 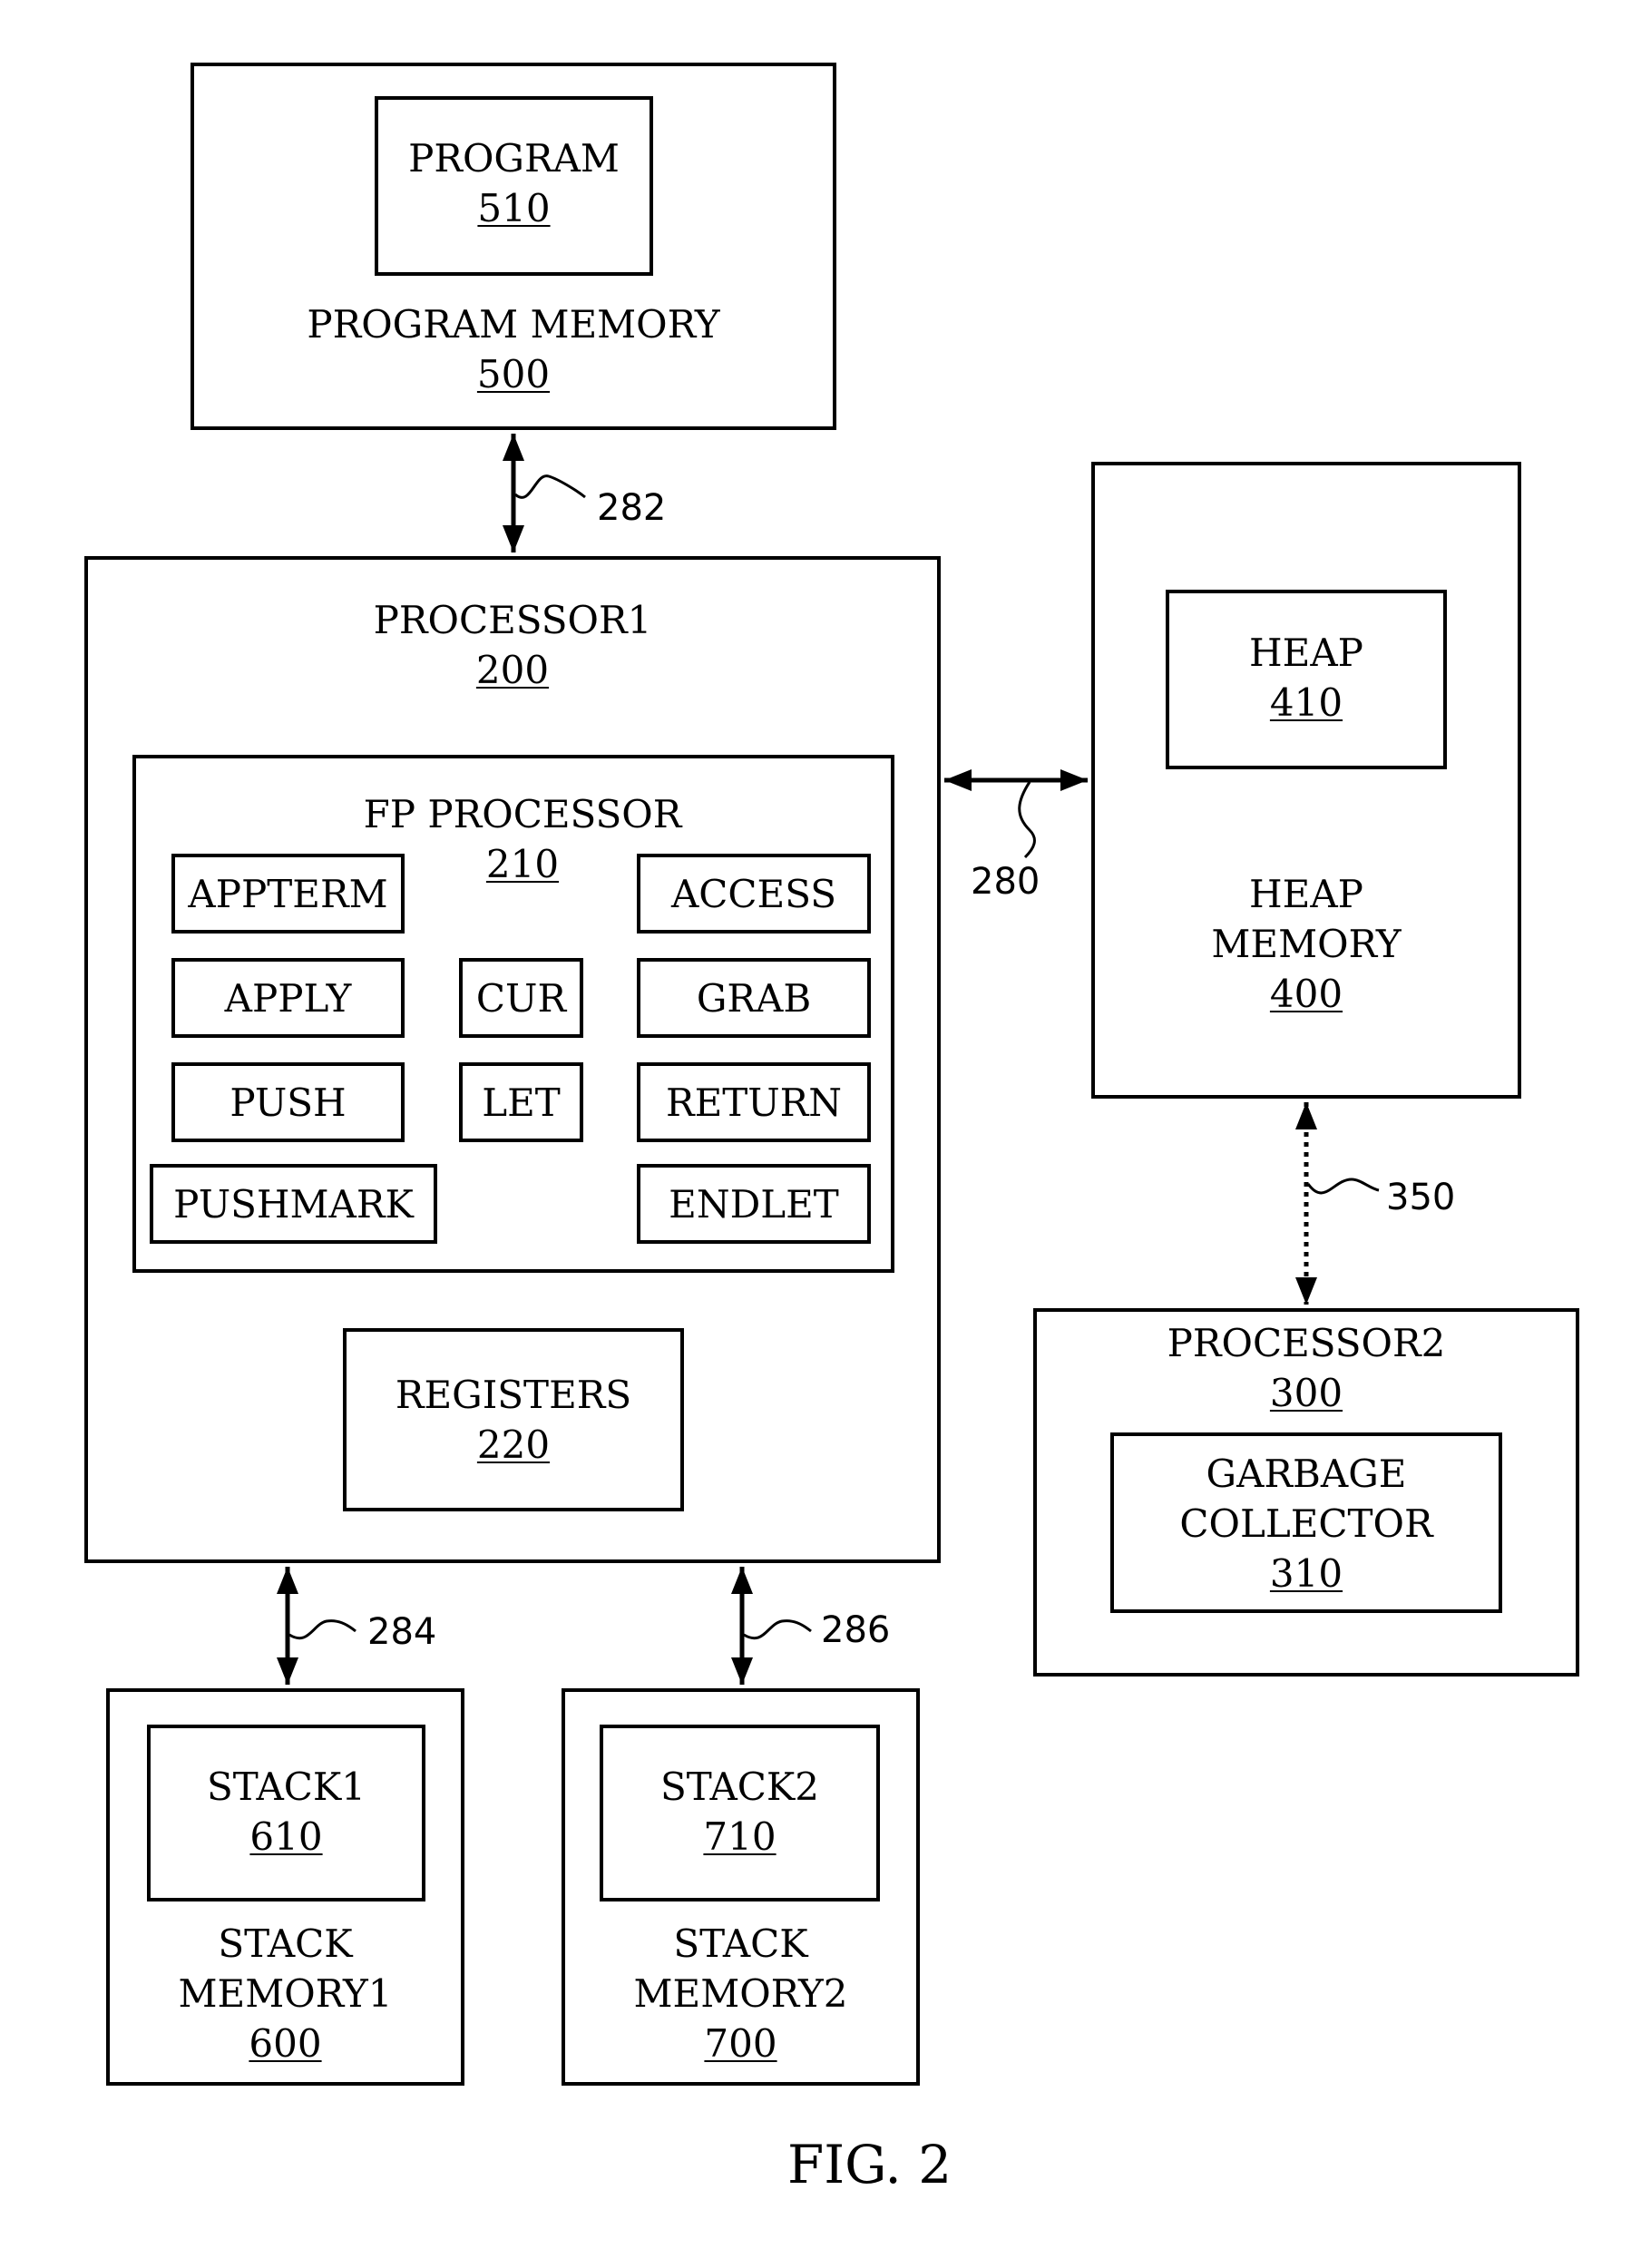 I want to click on stack-memory2-title-1: STACK, so click(x=740, y=1944).